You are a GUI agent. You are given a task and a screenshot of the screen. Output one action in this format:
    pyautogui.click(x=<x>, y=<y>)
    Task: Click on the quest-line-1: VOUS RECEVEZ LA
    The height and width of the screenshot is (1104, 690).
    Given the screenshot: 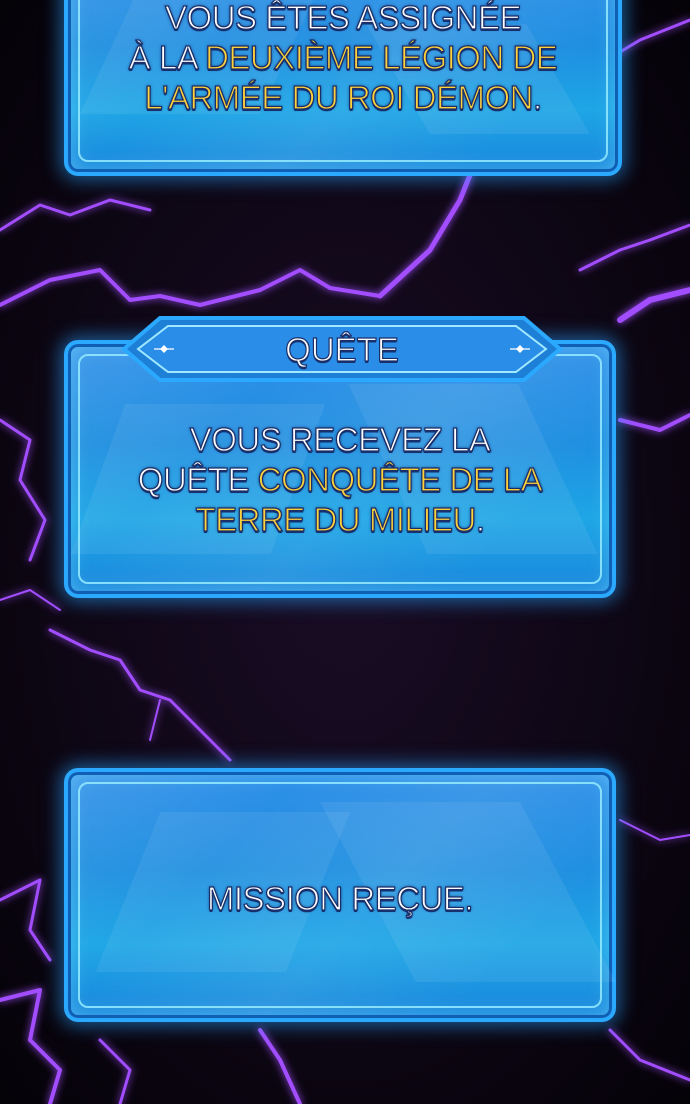 What is the action you would take?
    pyautogui.click(x=340, y=439)
    